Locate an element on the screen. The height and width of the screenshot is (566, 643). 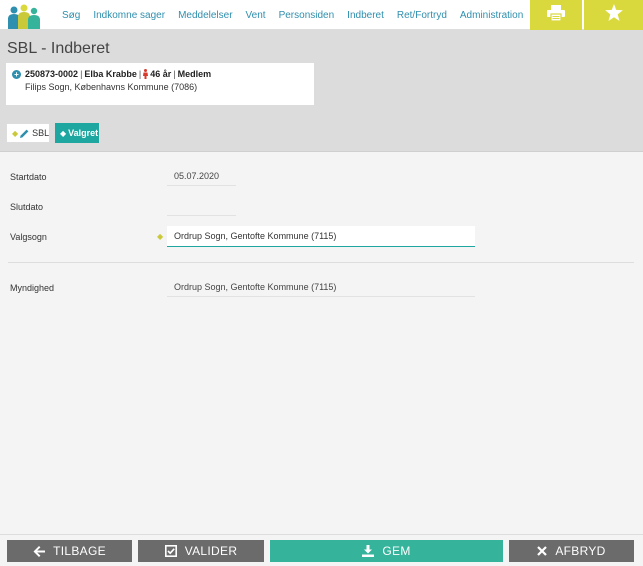
close-icon is located at coordinates (542, 551).